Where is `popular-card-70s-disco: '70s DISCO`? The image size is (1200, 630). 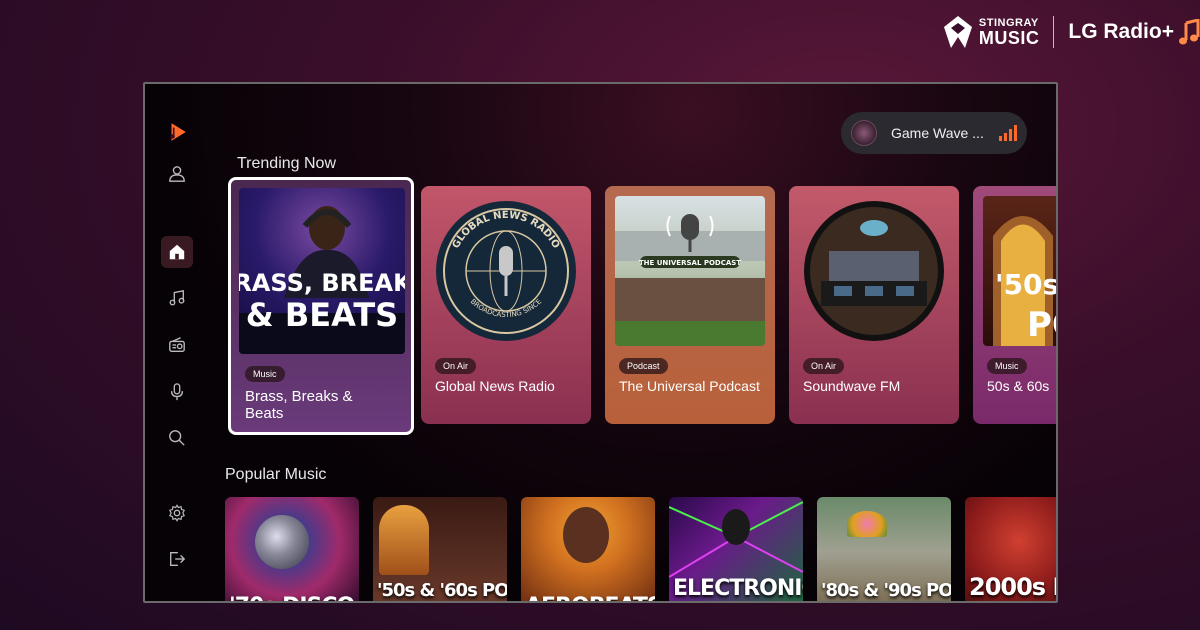
popular-card-70s-disco: '70s DISCO is located at coordinates (292, 549).